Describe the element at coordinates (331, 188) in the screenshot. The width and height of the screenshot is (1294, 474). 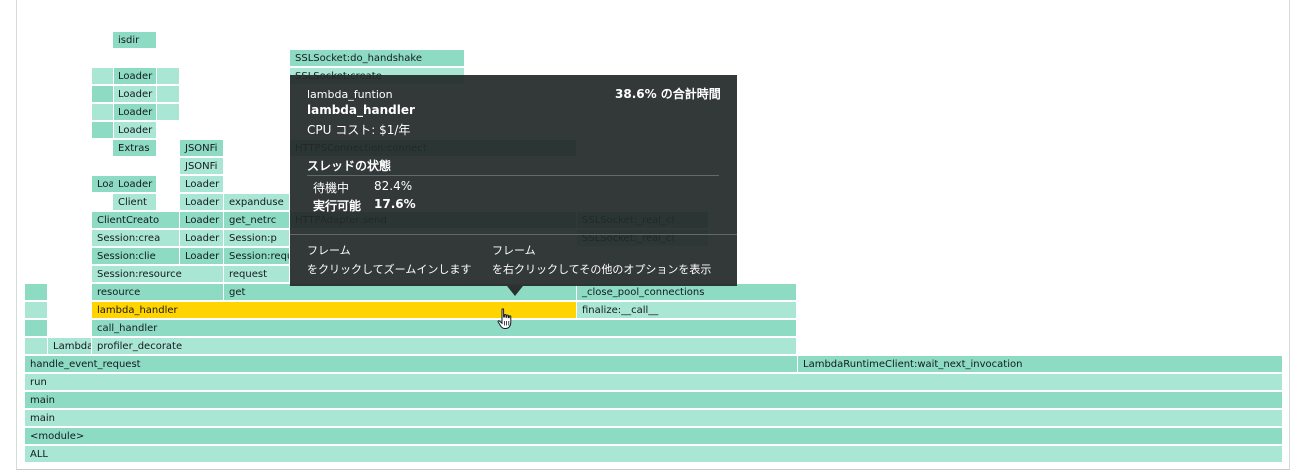
I see `tooltip-waiting-label: 待機中` at that location.